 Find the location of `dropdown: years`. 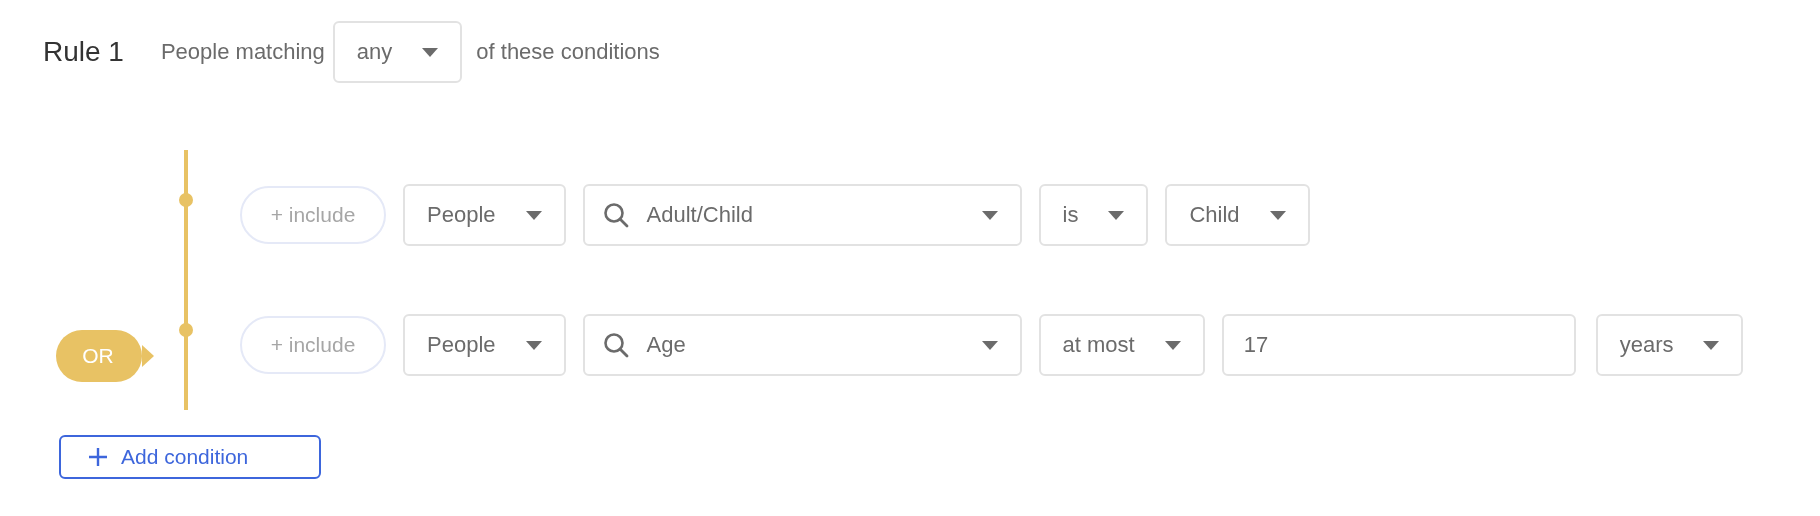

dropdown: years is located at coordinates (1669, 345).